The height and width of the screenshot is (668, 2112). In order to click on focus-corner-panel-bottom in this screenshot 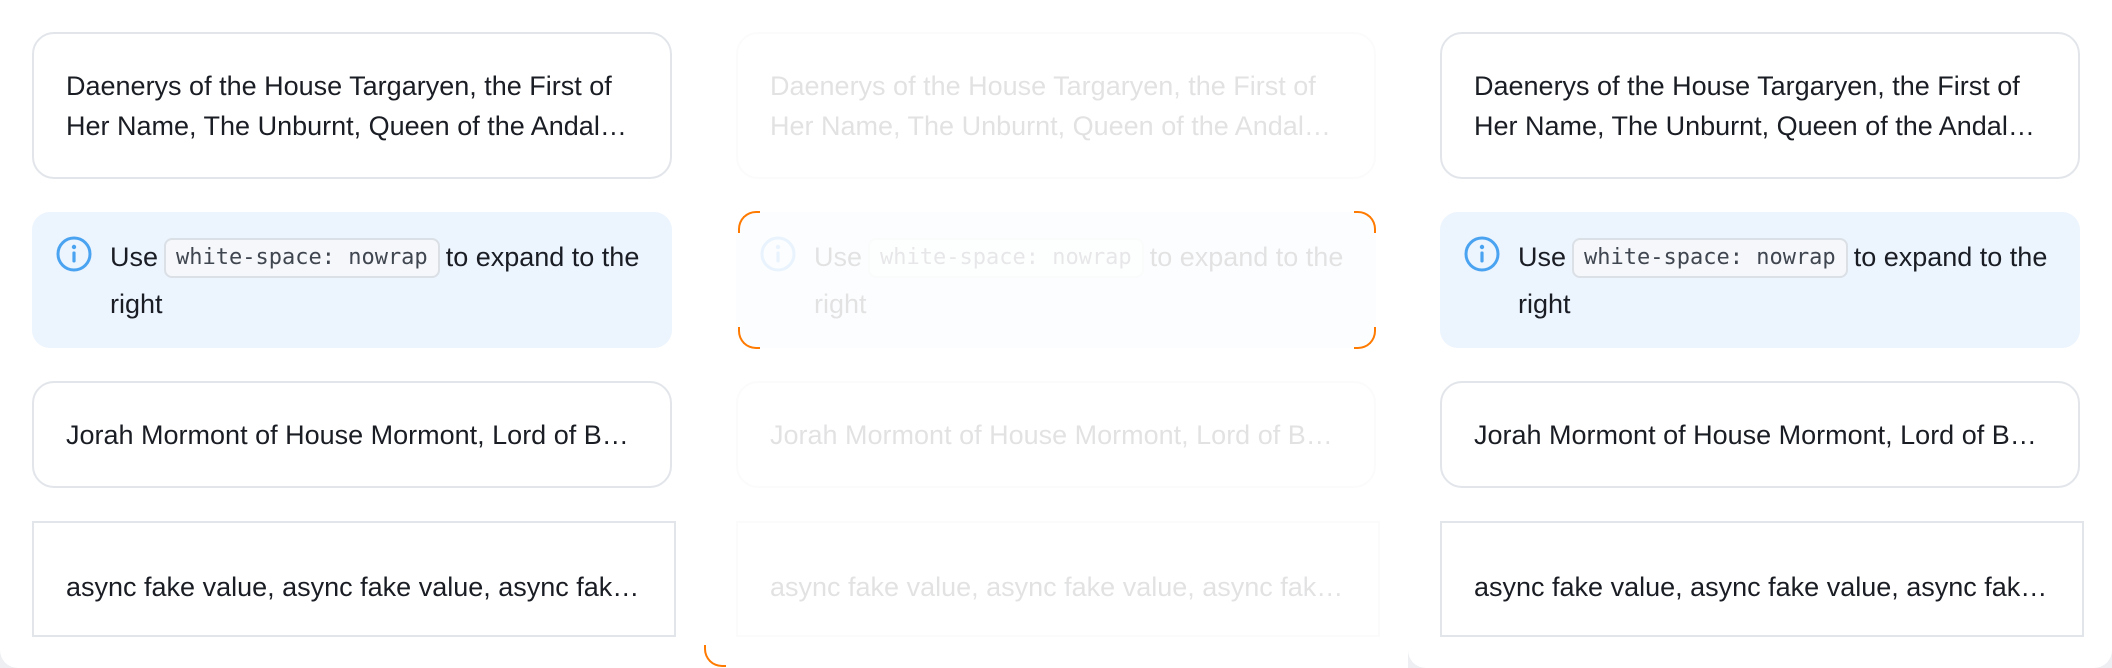, I will do `click(715, 656)`.